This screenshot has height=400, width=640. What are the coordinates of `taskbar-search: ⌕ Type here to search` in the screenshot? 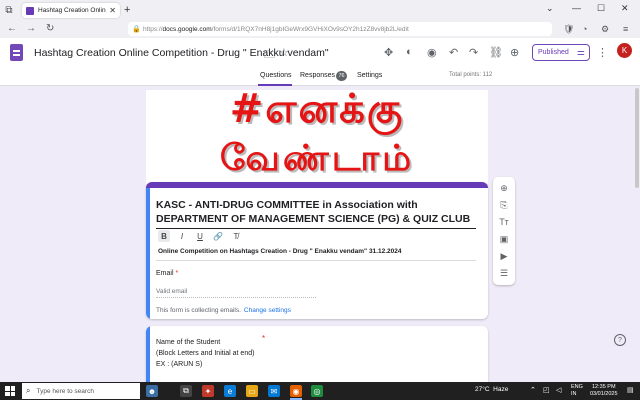 It's located at (81, 391).